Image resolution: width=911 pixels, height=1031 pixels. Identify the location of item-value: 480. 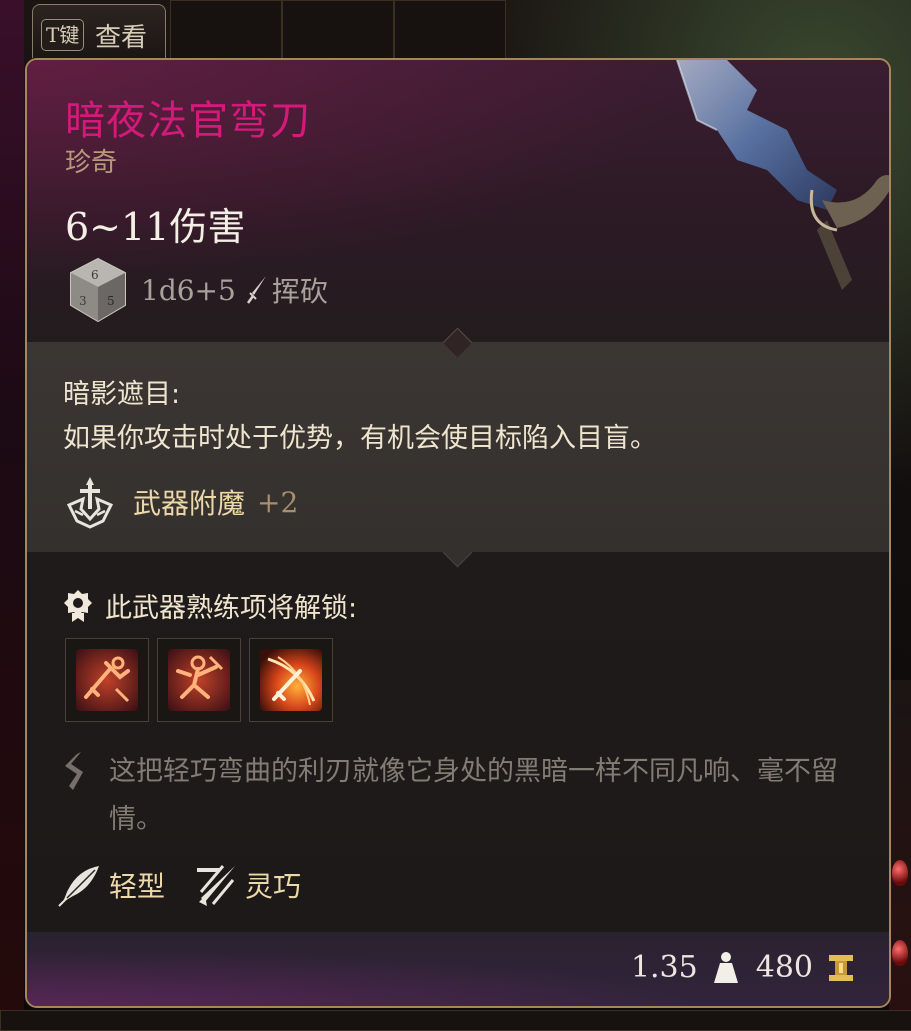
(784, 967).